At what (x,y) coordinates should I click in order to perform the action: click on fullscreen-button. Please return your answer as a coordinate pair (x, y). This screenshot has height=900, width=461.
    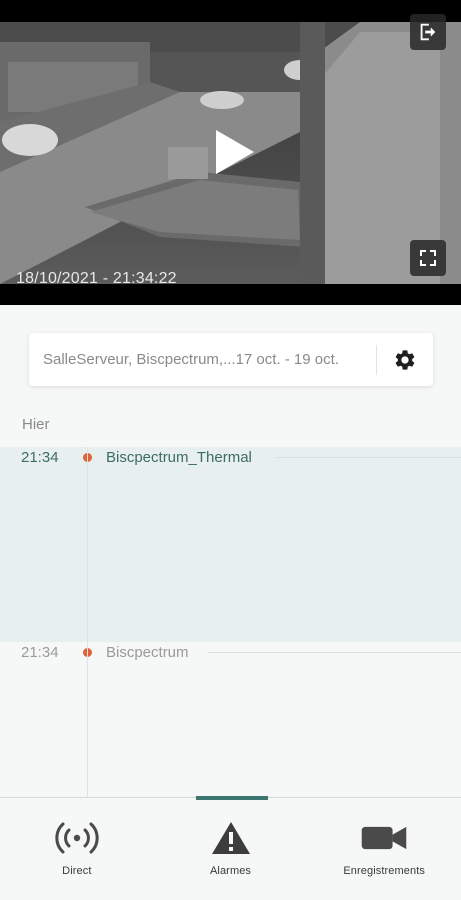
    Looking at the image, I should click on (428, 258).